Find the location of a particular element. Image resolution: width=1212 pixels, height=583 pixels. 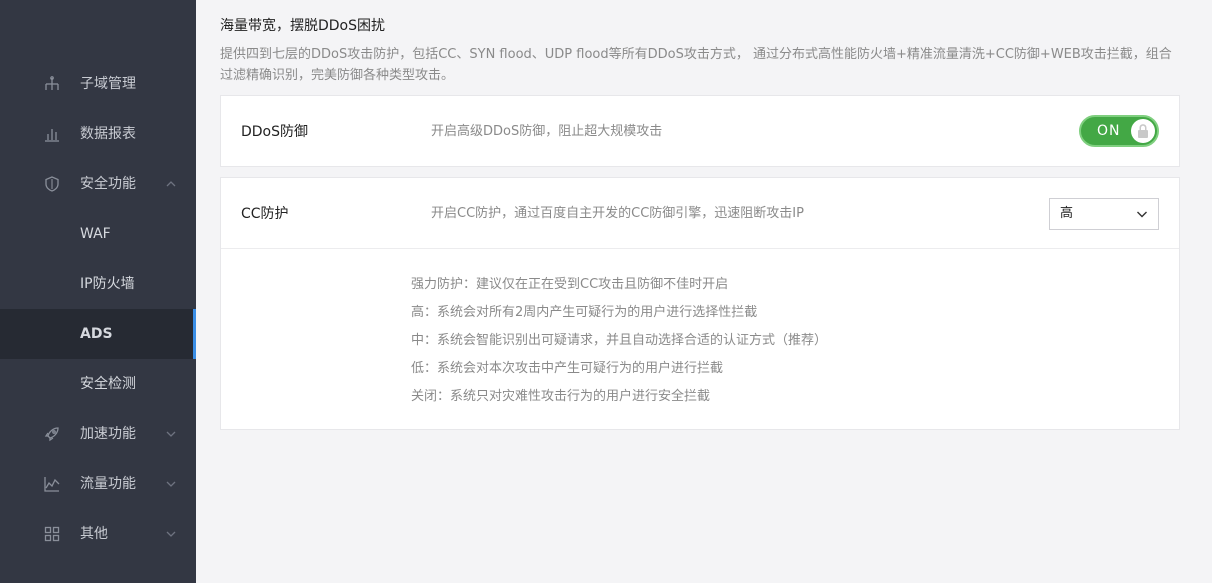

sidebar-item-waf: WAF is located at coordinates (98, 234).